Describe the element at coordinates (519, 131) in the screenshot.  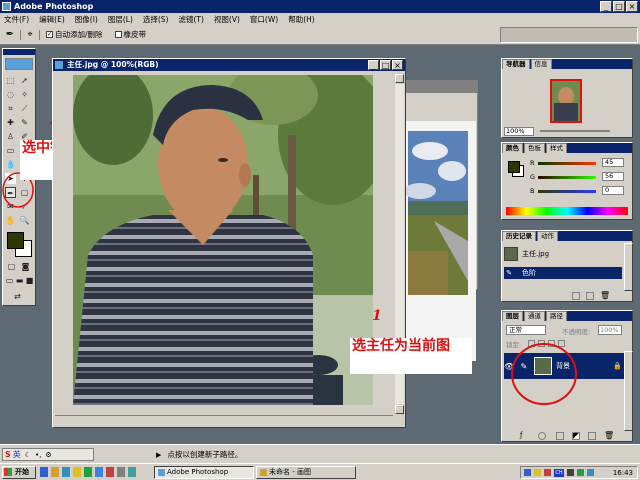
I see `navigator-zoom-field: 100%` at that location.